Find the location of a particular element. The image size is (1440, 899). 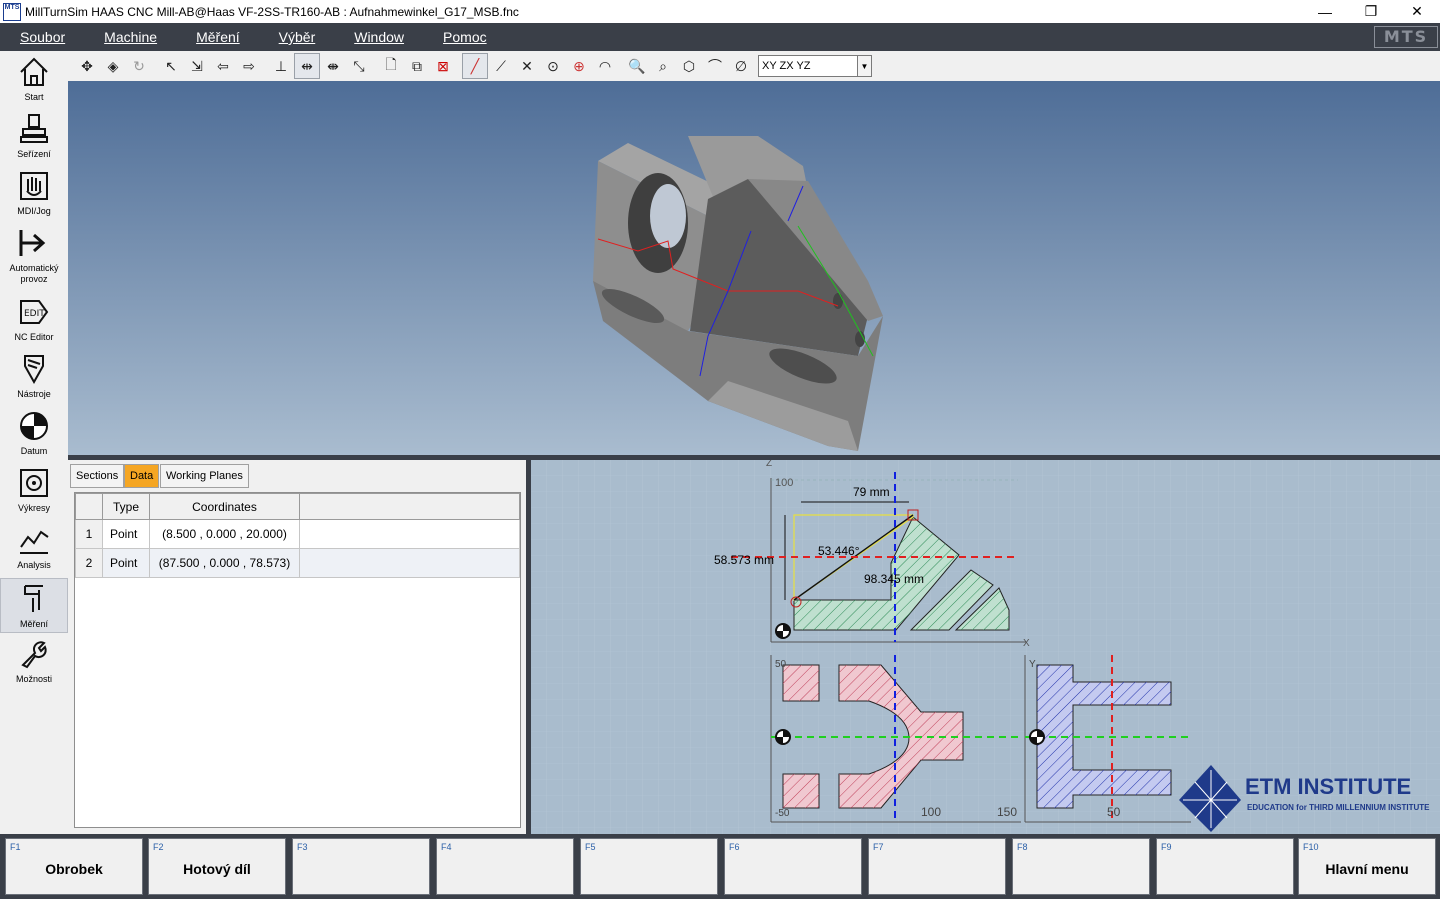

sidebar-item-label: Analysis is located at coordinates (34, 565).